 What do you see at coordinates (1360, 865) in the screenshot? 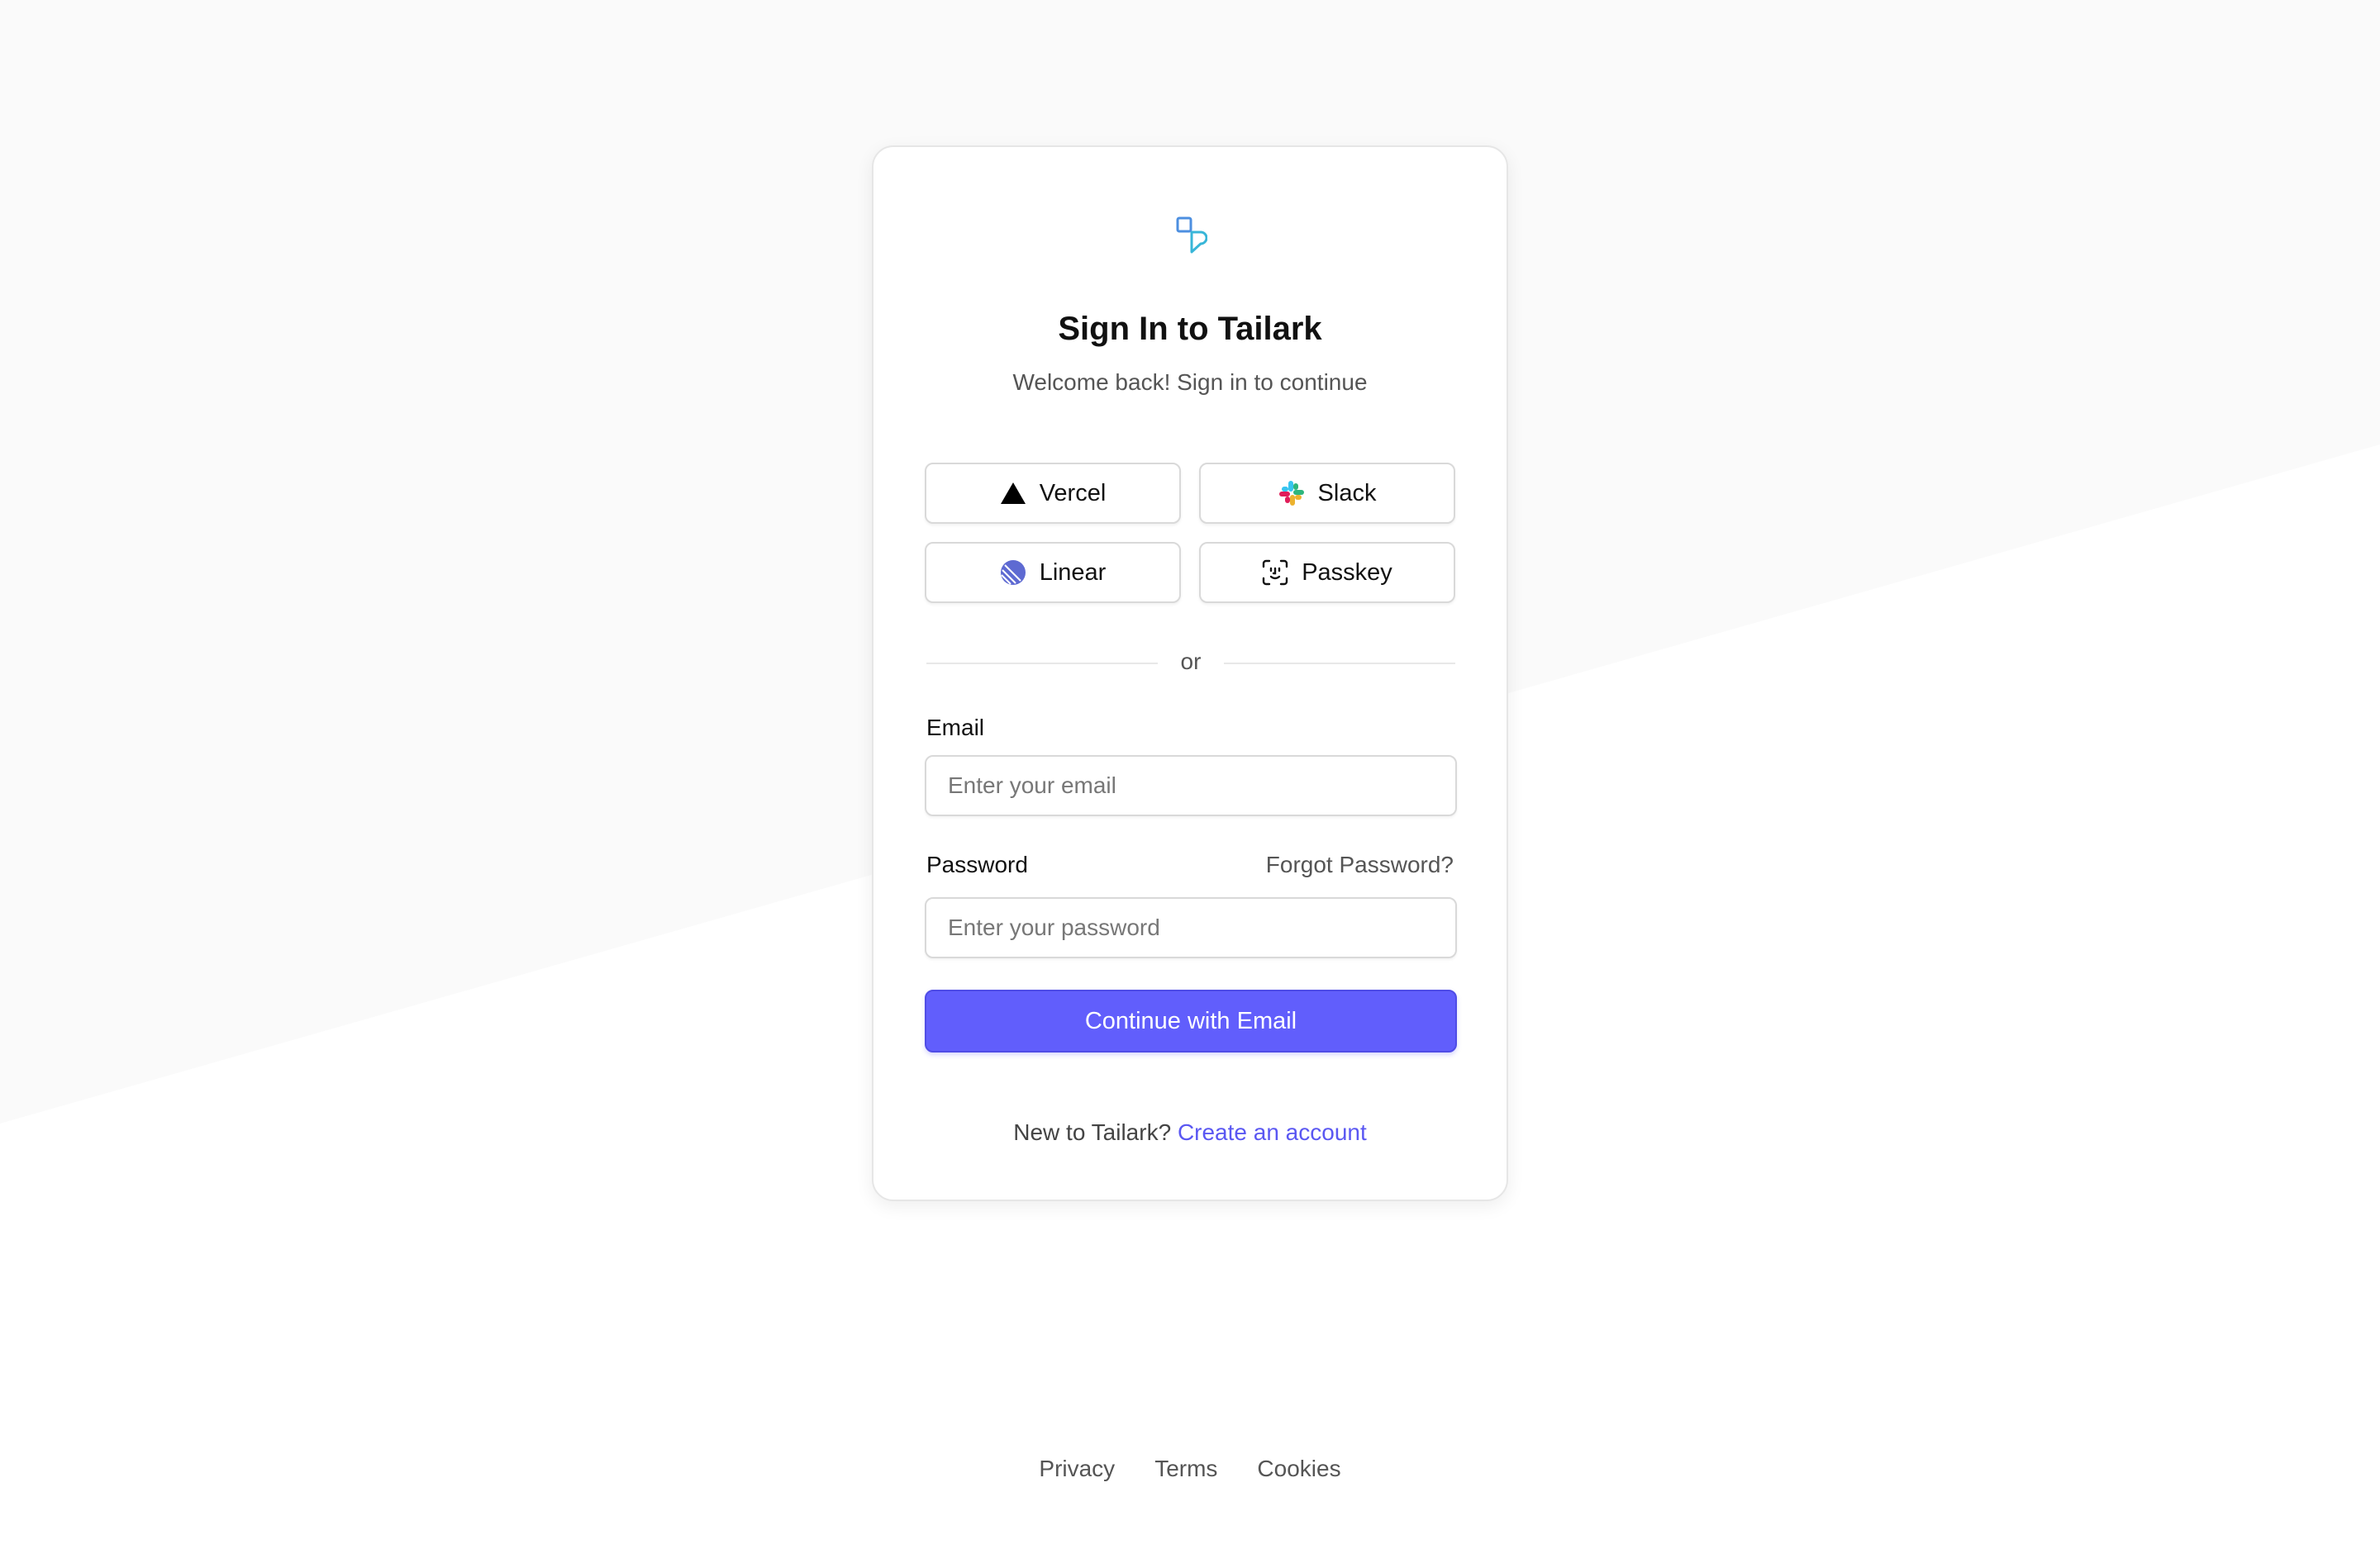
I see `forgot-password-link: Forgot Password?` at bounding box center [1360, 865].